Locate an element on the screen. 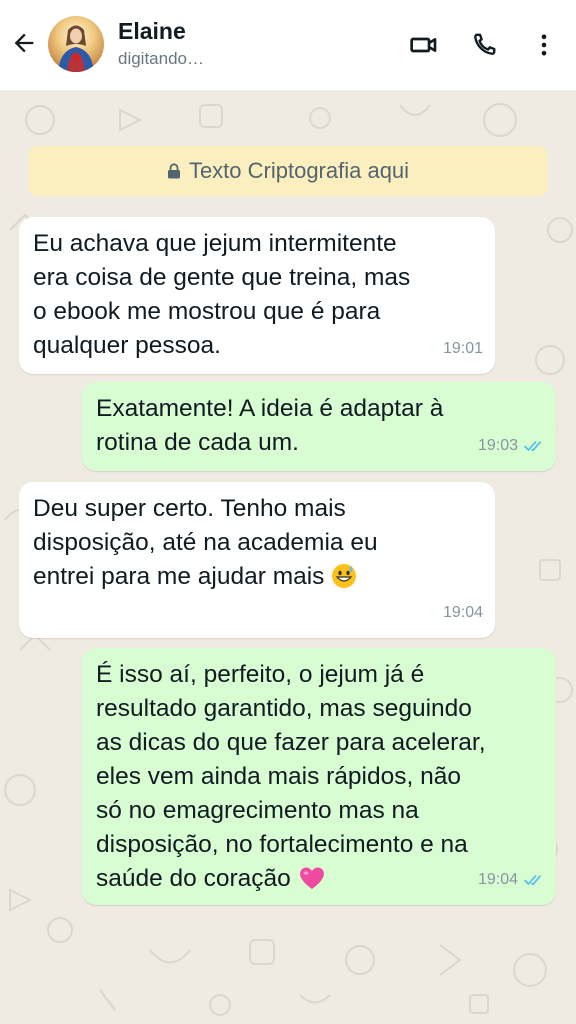 This screenshot has width=576, height=1024. video-call-icon is located at coordinates (423, 45).